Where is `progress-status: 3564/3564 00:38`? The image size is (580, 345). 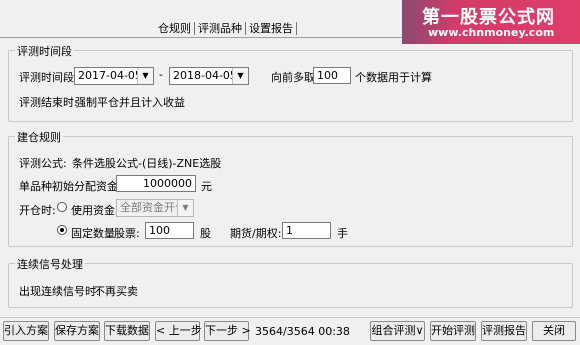 progress-status: 3564/3564 00:38 is located at coordinates (302, 331).